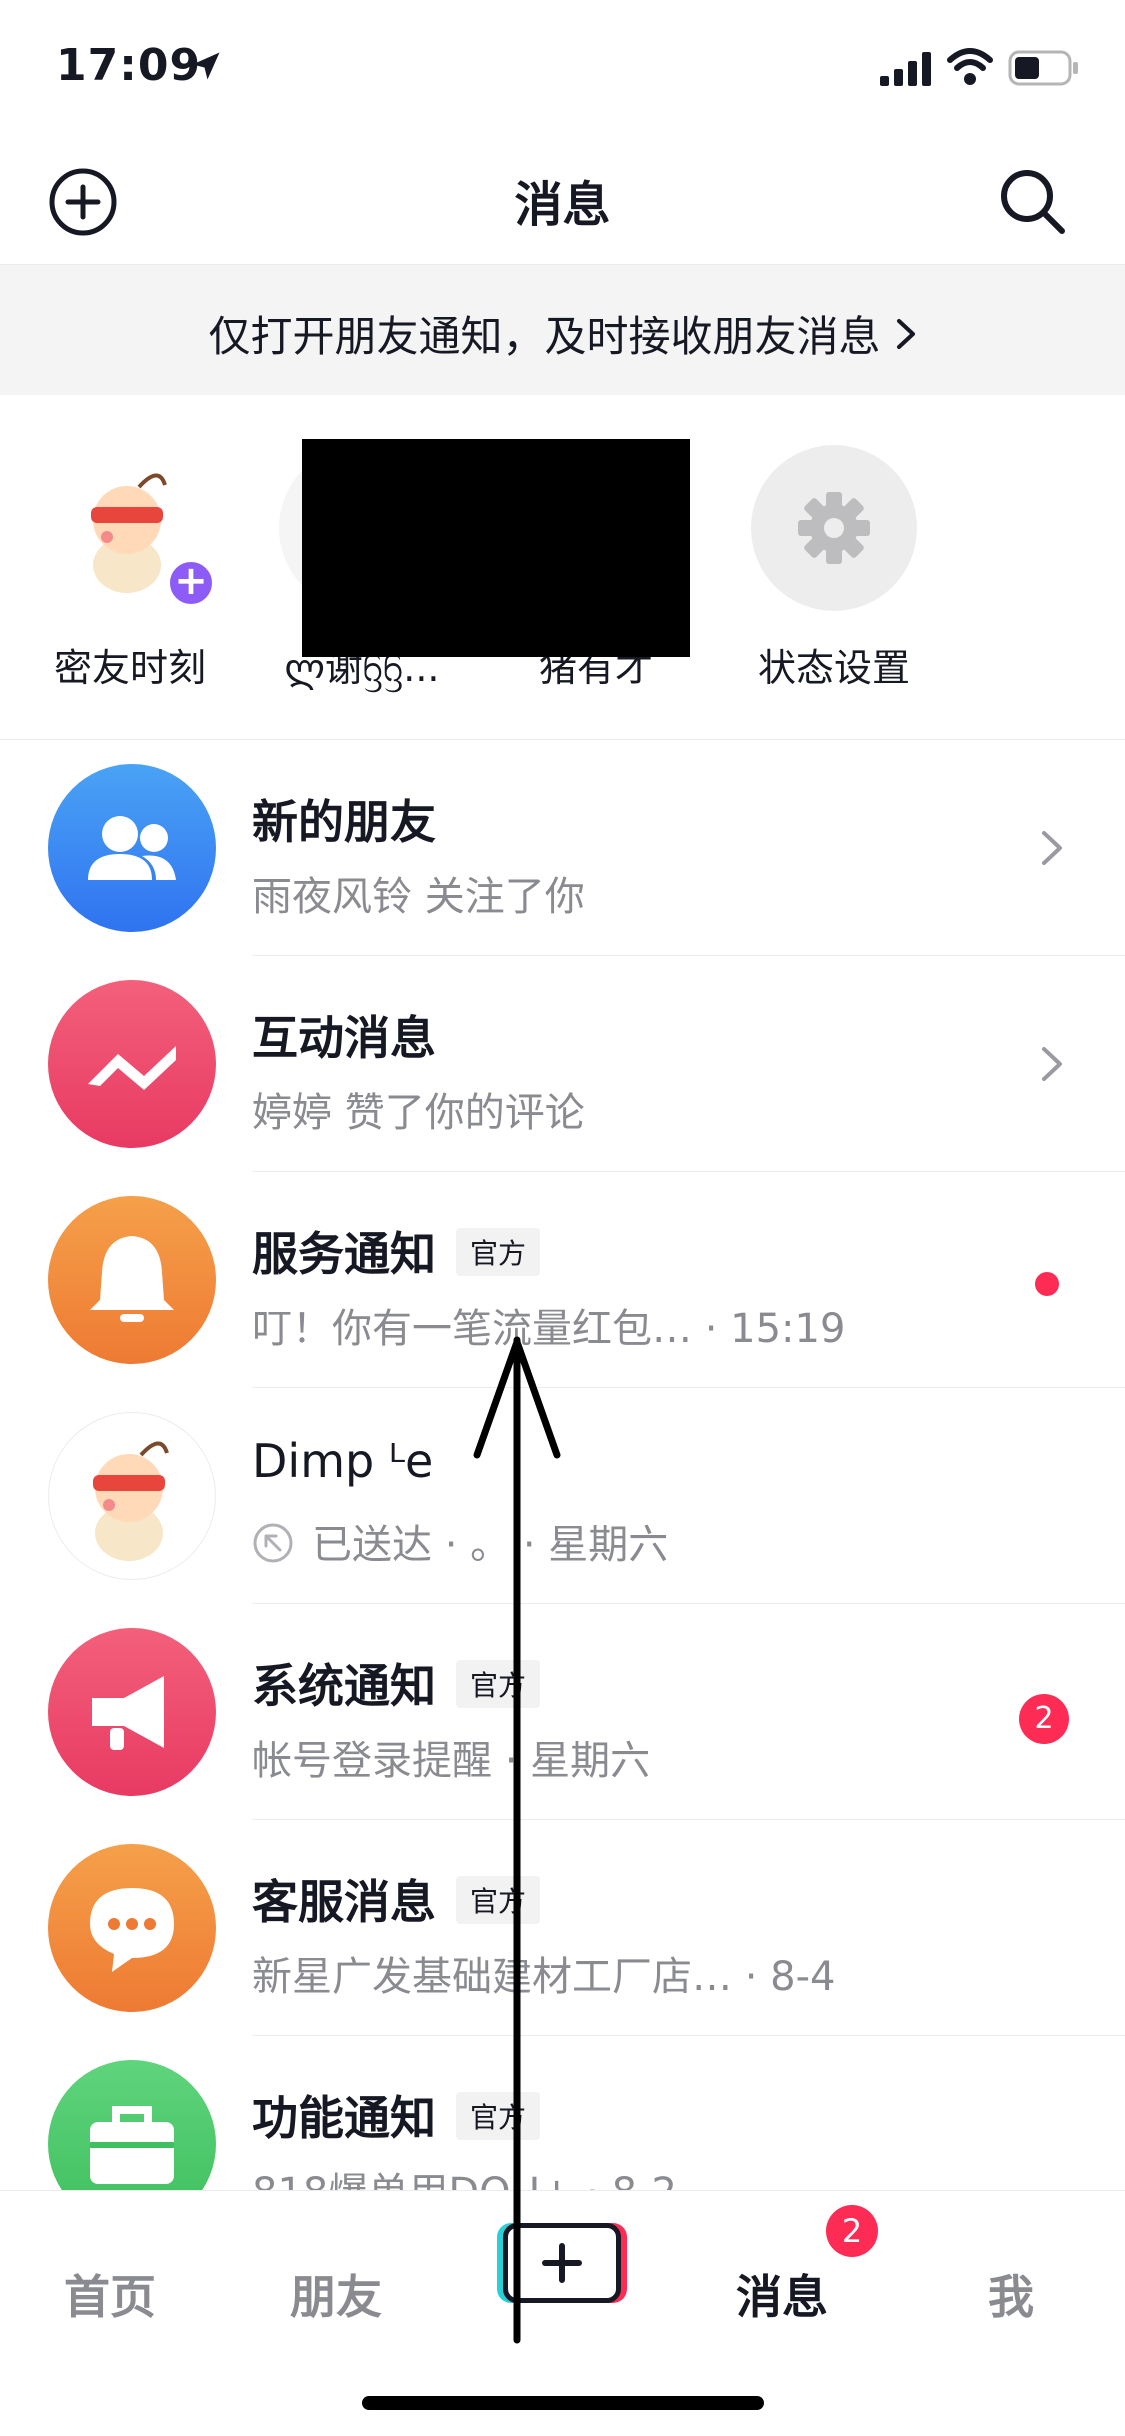 The image size is (1125, 2436). What do you see at coordinates (498, 1251) in the screenshot?
I see `official-tag: 官方` at bounding box center [498, 1251].